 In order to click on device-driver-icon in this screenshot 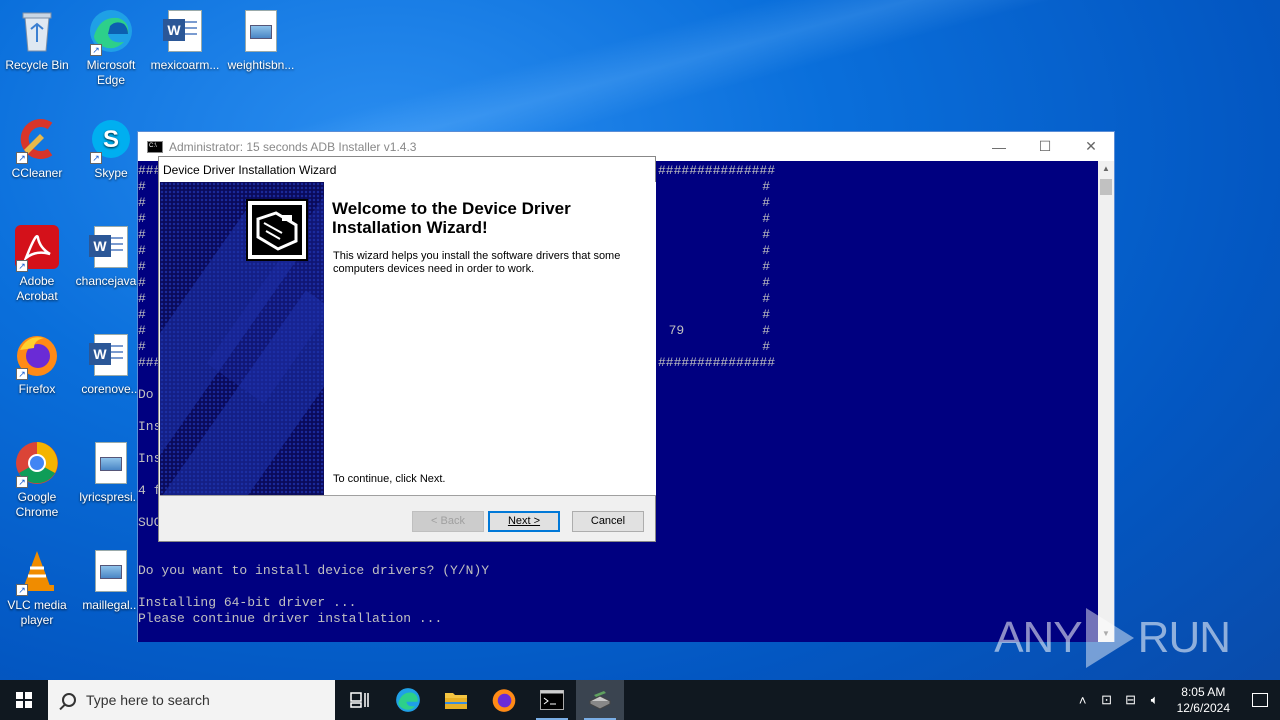, I will do `click(277, 230)`.